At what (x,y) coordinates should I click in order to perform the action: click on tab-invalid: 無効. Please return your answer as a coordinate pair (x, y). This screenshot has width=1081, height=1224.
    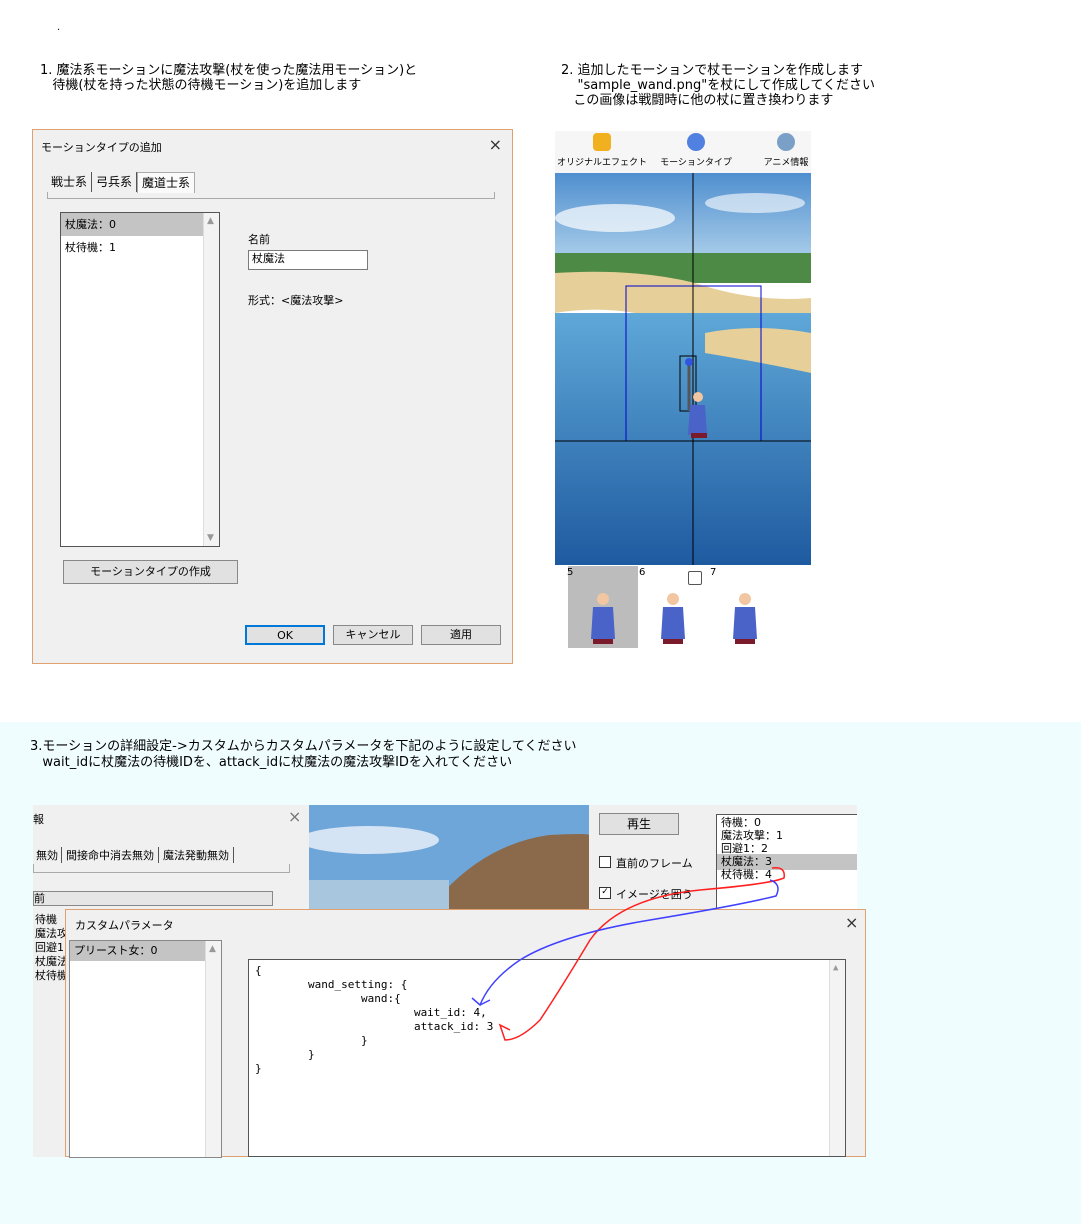
    Looking at the image, I should click on (47, 855).